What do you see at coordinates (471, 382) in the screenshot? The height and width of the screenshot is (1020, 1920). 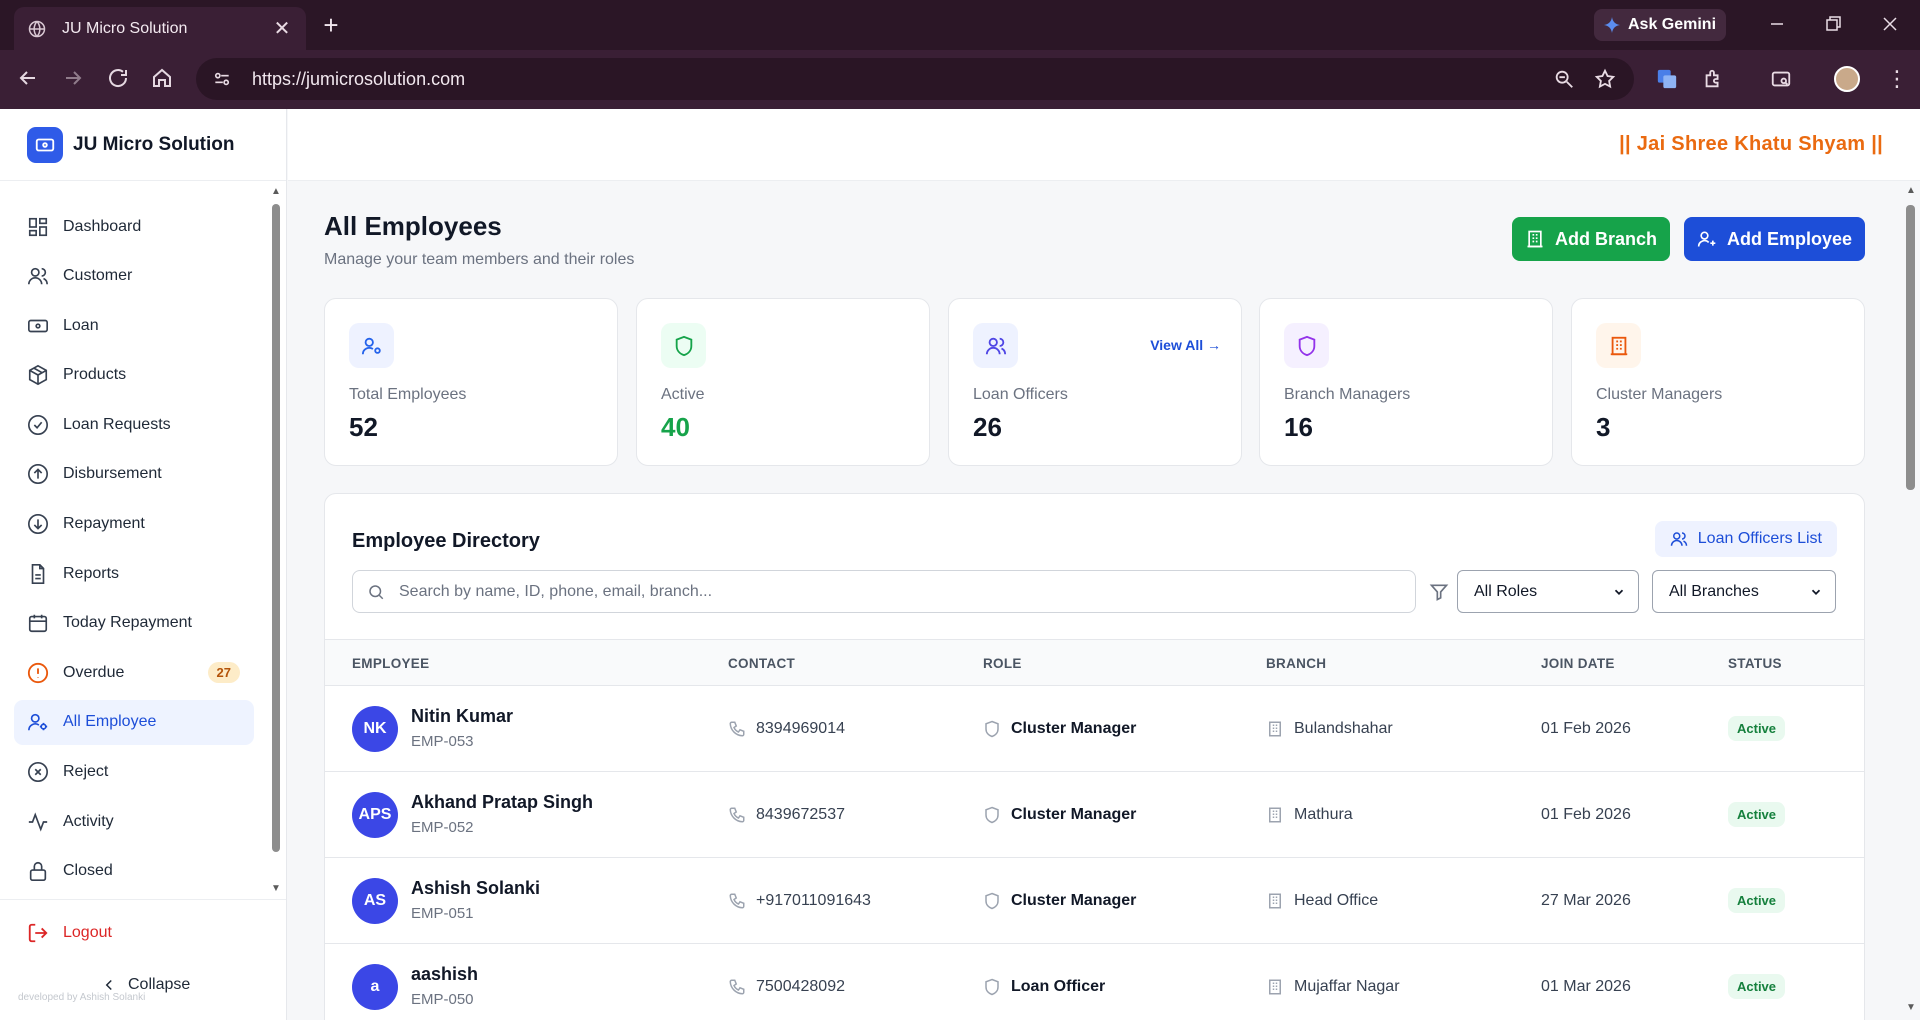 I see `stat-card-total-employees: Total Employees 52` at bounding box center [471, 382].